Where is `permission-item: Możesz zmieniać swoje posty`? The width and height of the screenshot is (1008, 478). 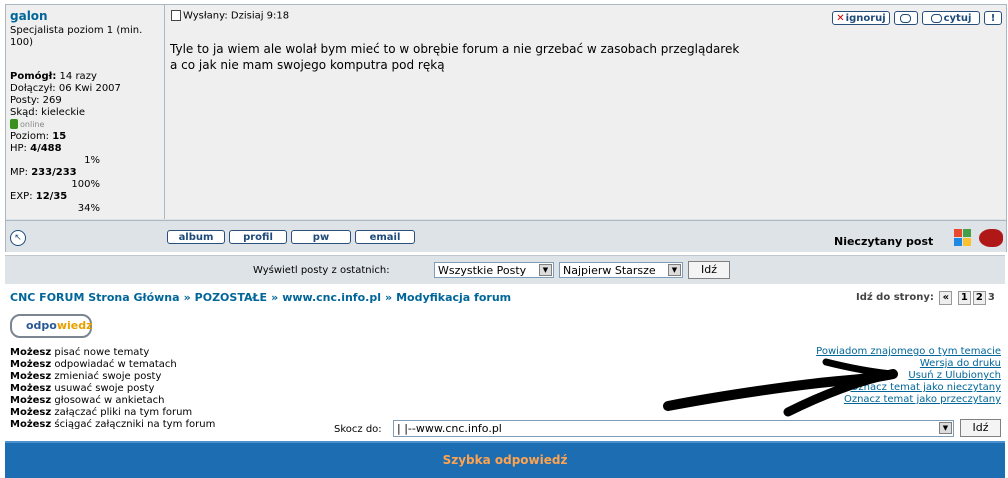 permission-item: Możesz zmieniać swoje posty is located at coordinates (112, 377).